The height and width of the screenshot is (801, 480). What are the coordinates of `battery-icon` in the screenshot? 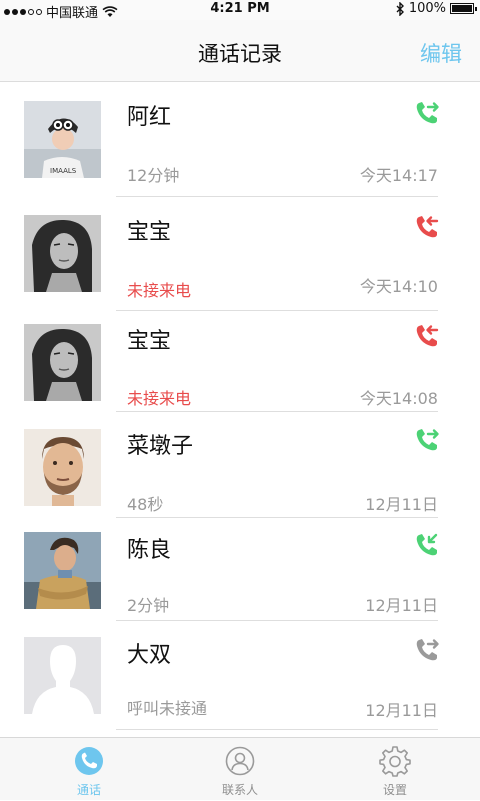 It's located at (463, 8).